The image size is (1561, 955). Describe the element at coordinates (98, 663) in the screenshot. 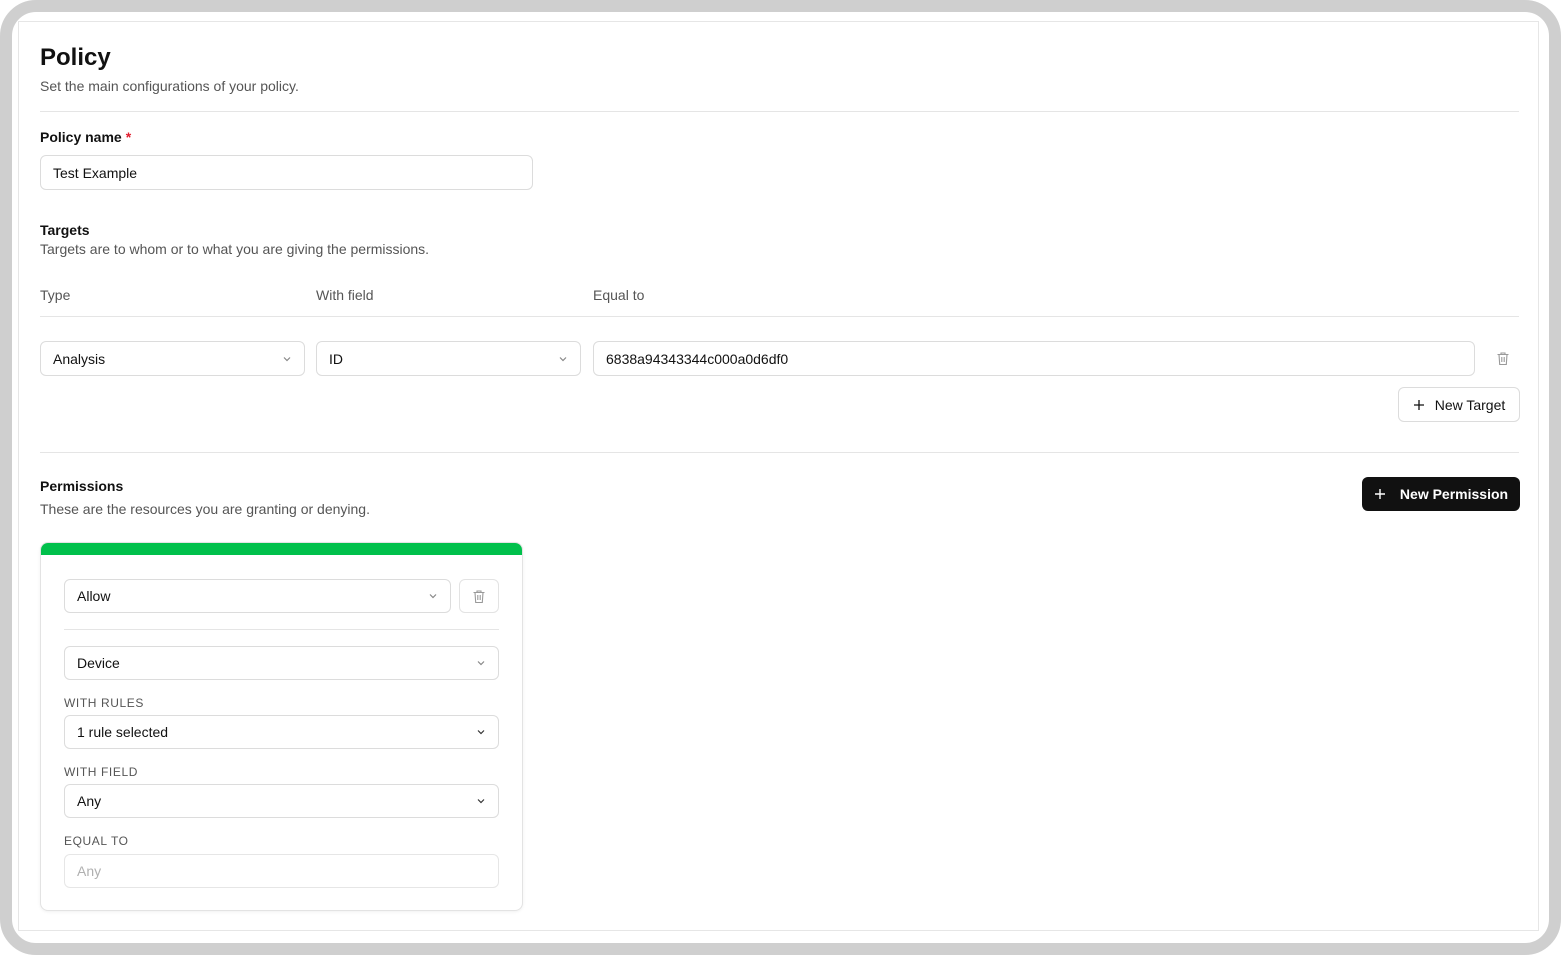

I see `permission-resource-value: Device` at that location.